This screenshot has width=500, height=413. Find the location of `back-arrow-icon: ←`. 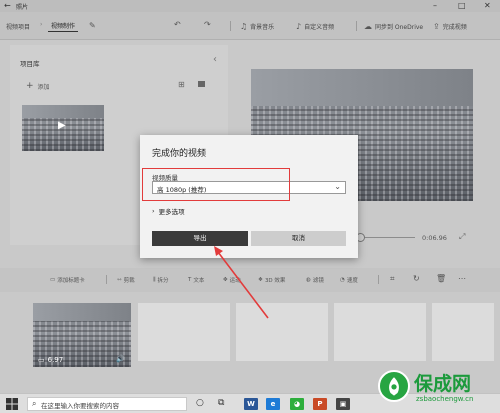

back-arrow-icon: ← is located at coordinates (7, 5).